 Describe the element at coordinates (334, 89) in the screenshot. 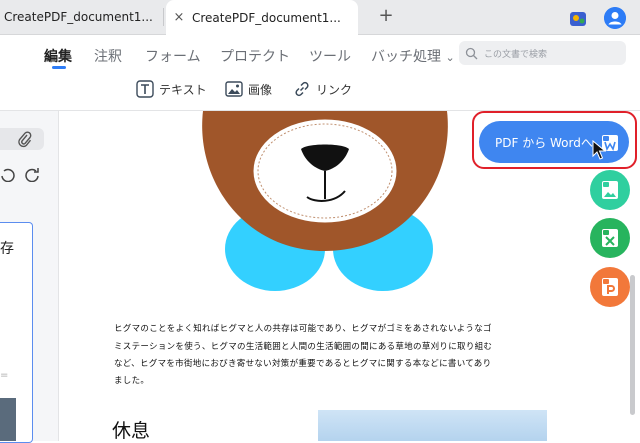

I see `add-link-label: リンク` at that location.